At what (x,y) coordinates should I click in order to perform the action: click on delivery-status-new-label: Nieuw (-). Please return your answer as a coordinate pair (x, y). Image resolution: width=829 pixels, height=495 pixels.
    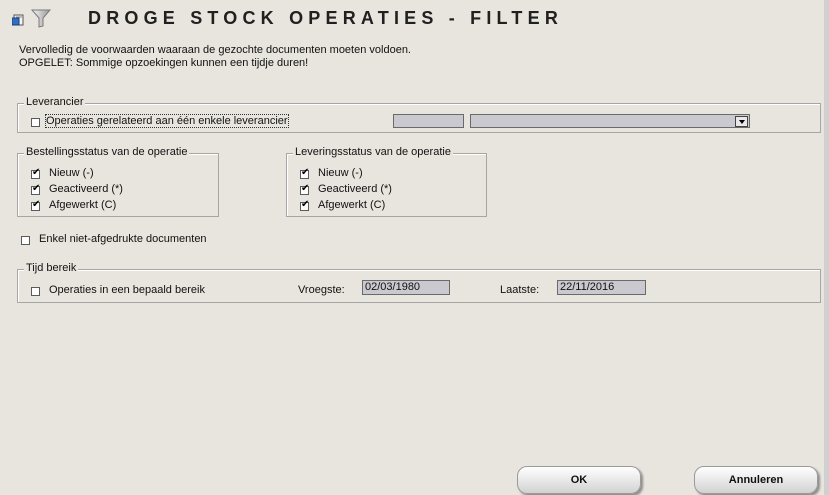
    Looking at the image, I should click on (340, 173).